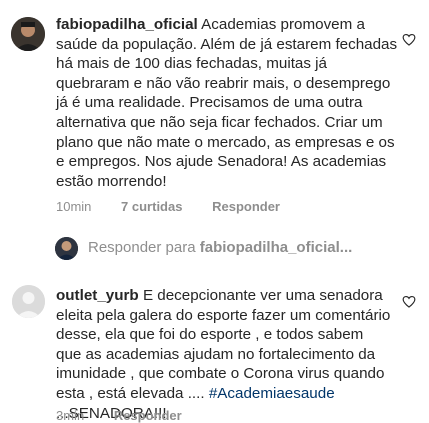 The height and width of the screenshot is (423, 429). I want to click on comment-meta: 3min Responder, so click(132, 415).